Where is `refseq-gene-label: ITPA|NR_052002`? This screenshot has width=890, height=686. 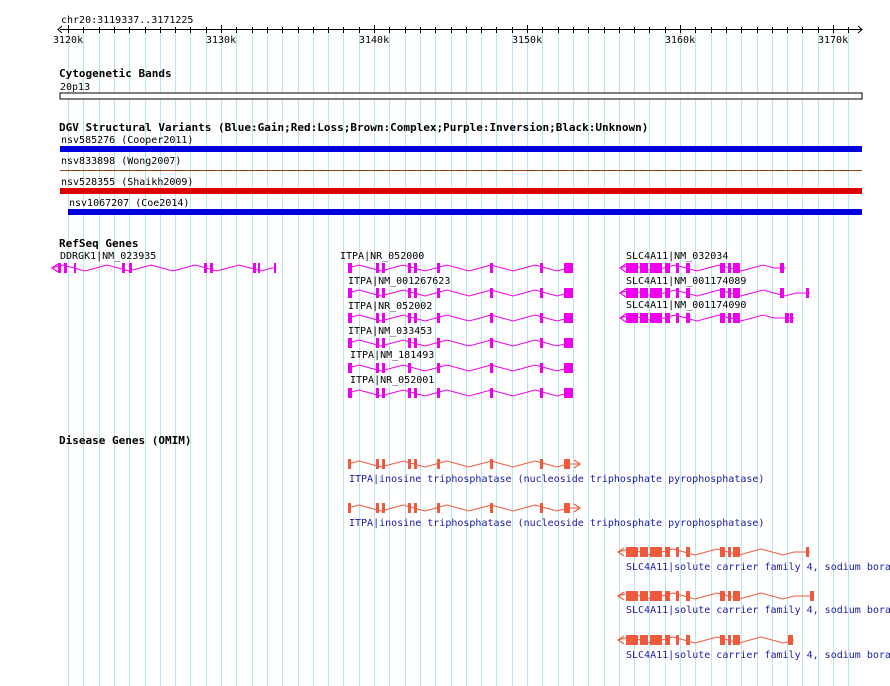 refseq-gene-label: ITPA|NR_052002 is located at coordinates (390, 306).